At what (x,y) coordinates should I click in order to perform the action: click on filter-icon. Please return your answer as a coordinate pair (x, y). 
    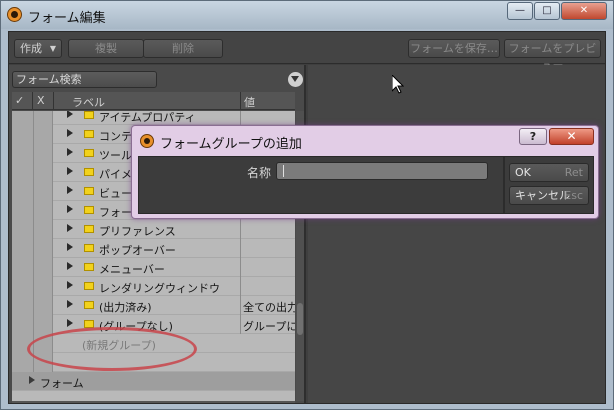
    Looking at the image, I should click on (295, 79).